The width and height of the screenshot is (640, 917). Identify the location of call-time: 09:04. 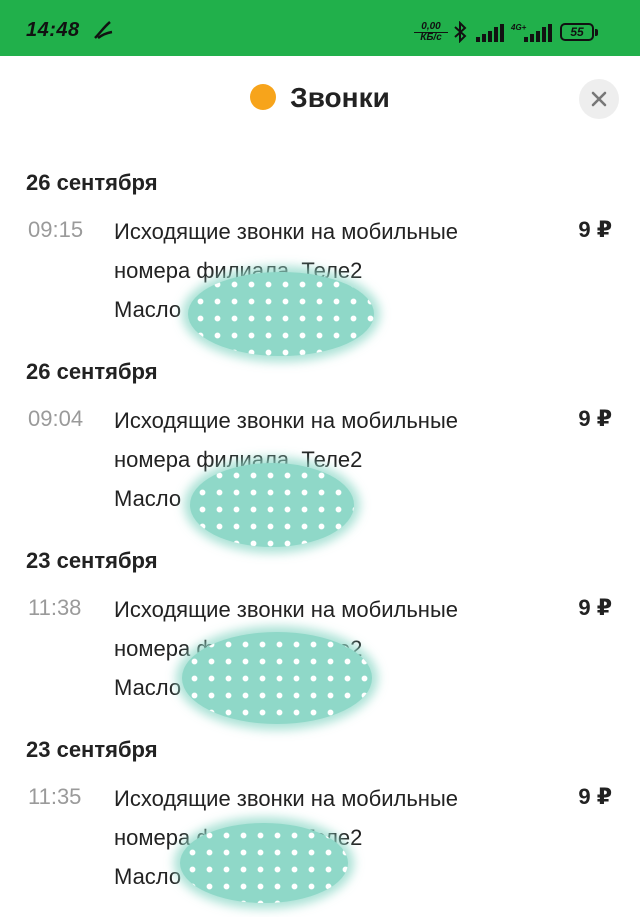
(56, 418).